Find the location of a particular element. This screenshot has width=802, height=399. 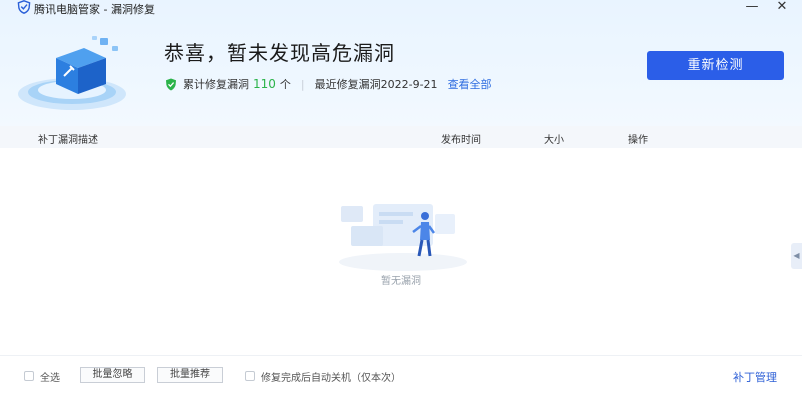

tencent-shield-icon is located at coordinates (24, 7).